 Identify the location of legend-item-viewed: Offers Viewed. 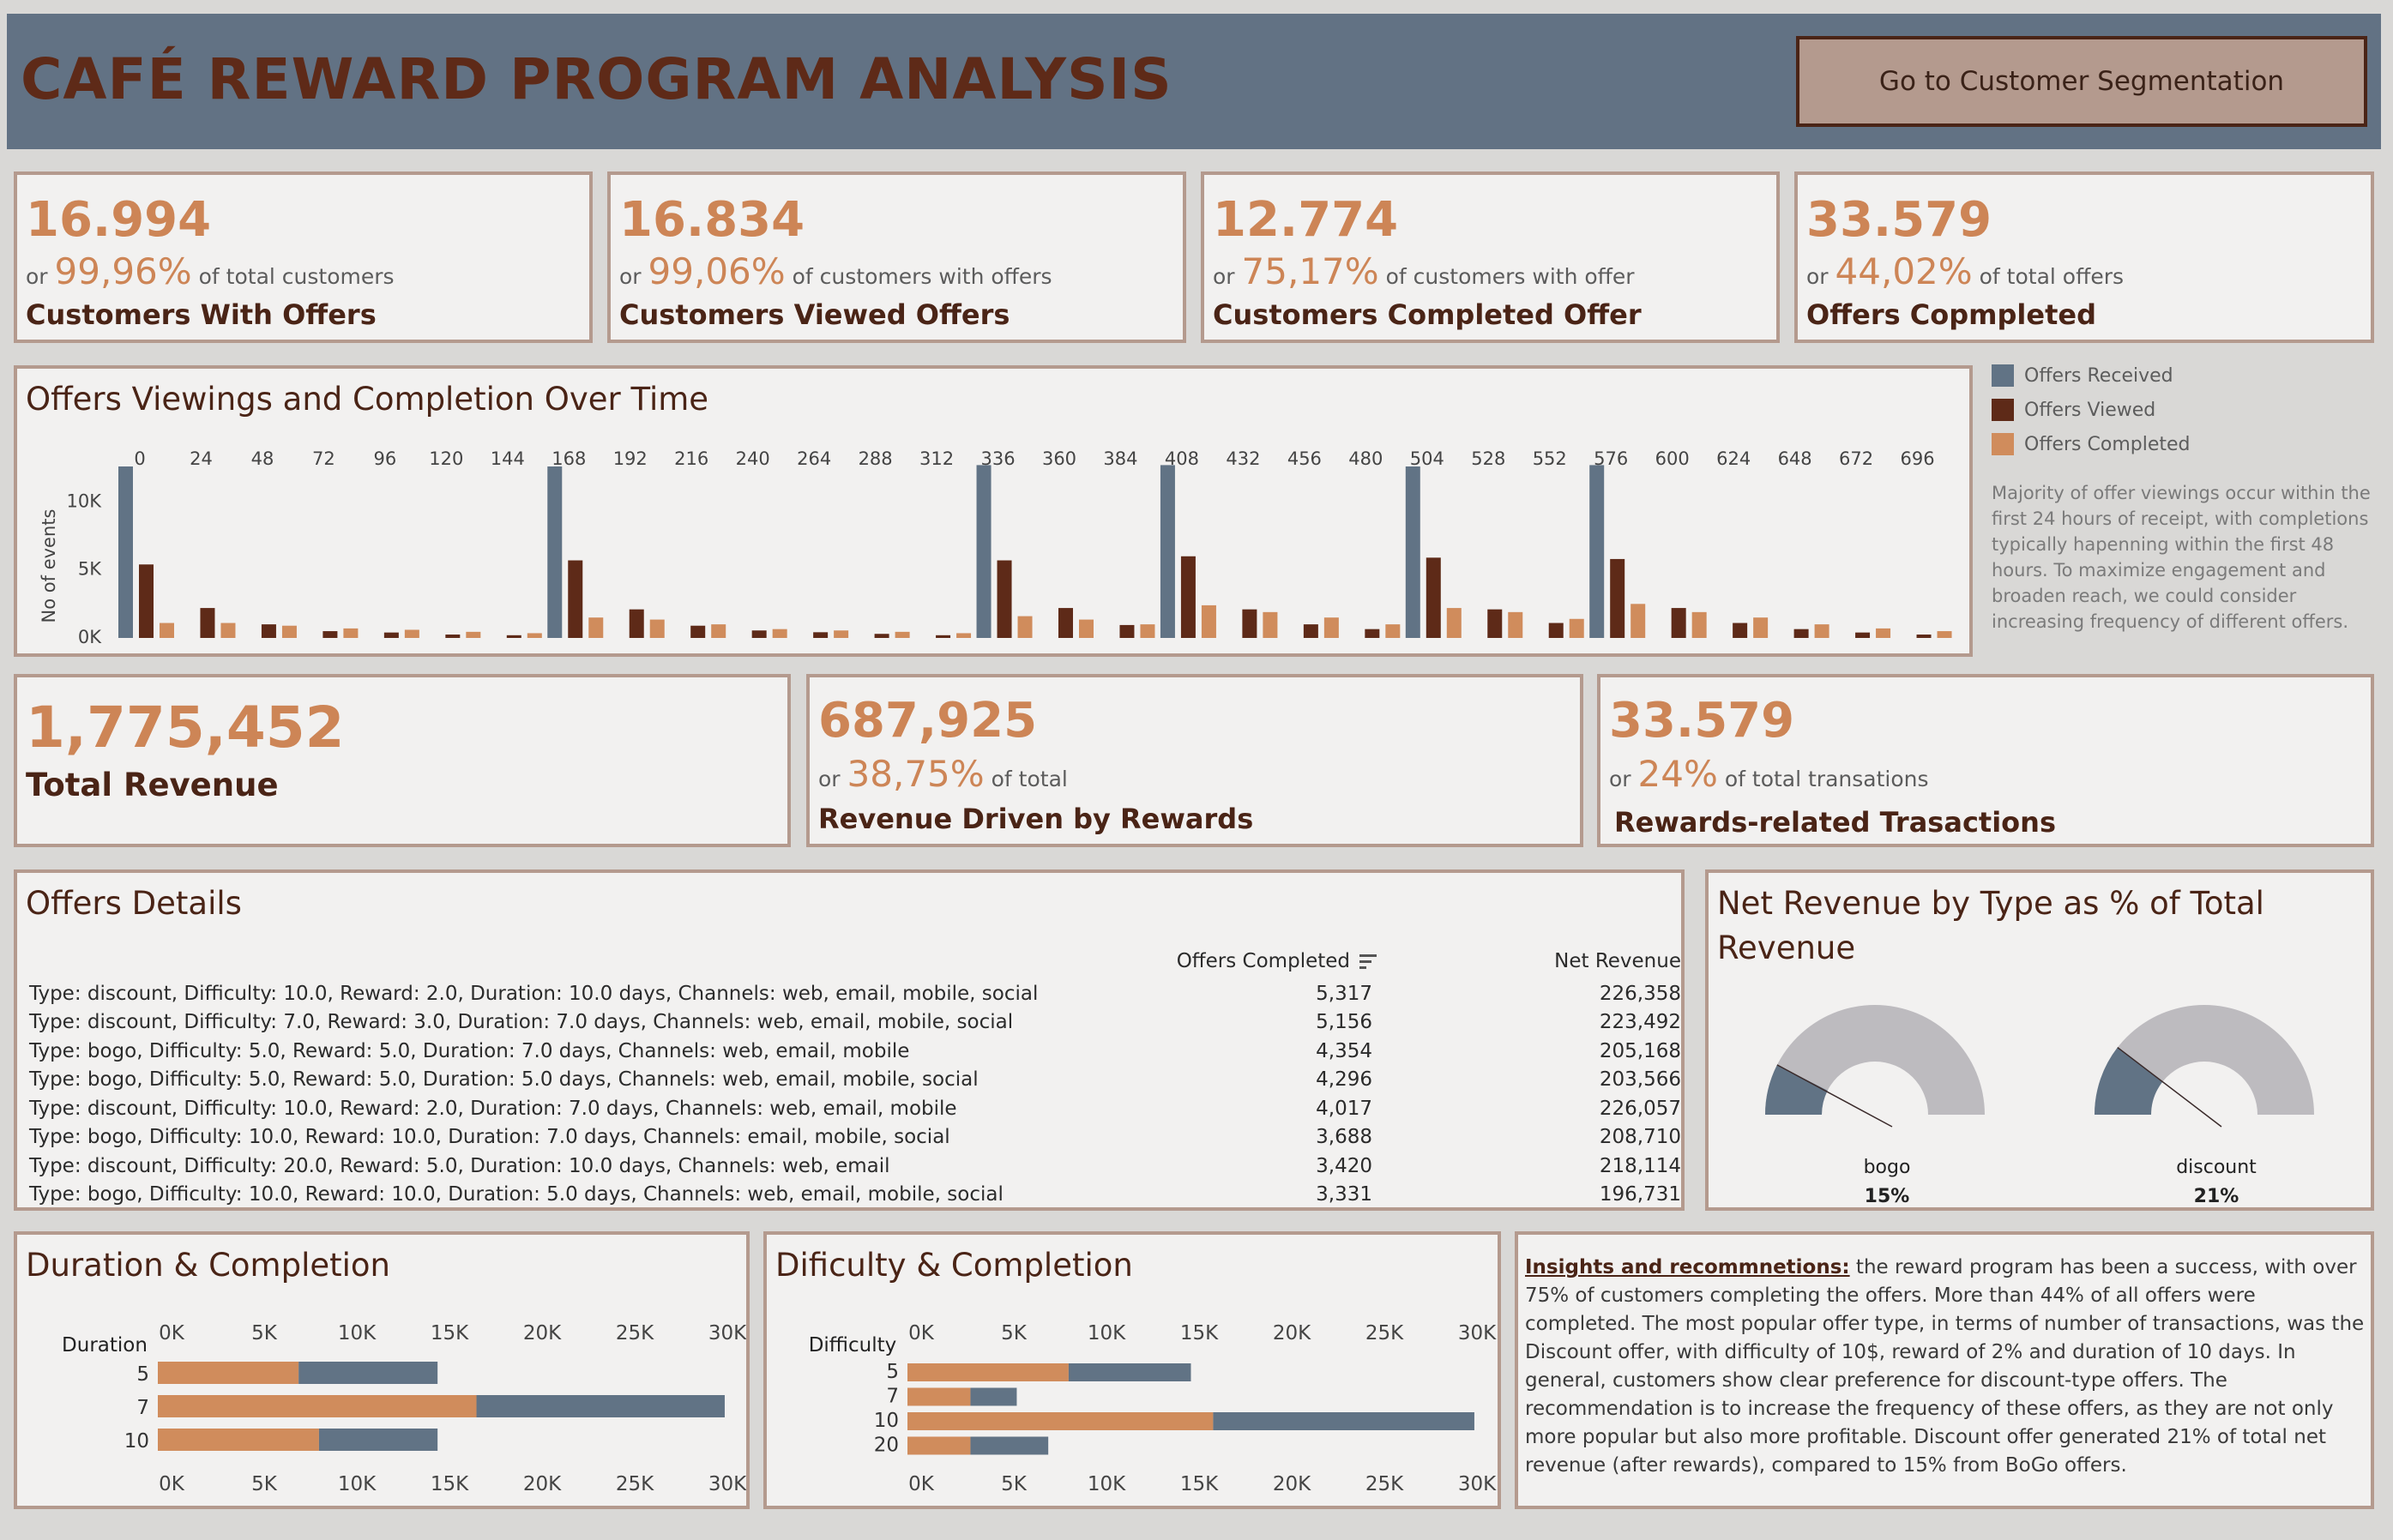
(2091, 410).